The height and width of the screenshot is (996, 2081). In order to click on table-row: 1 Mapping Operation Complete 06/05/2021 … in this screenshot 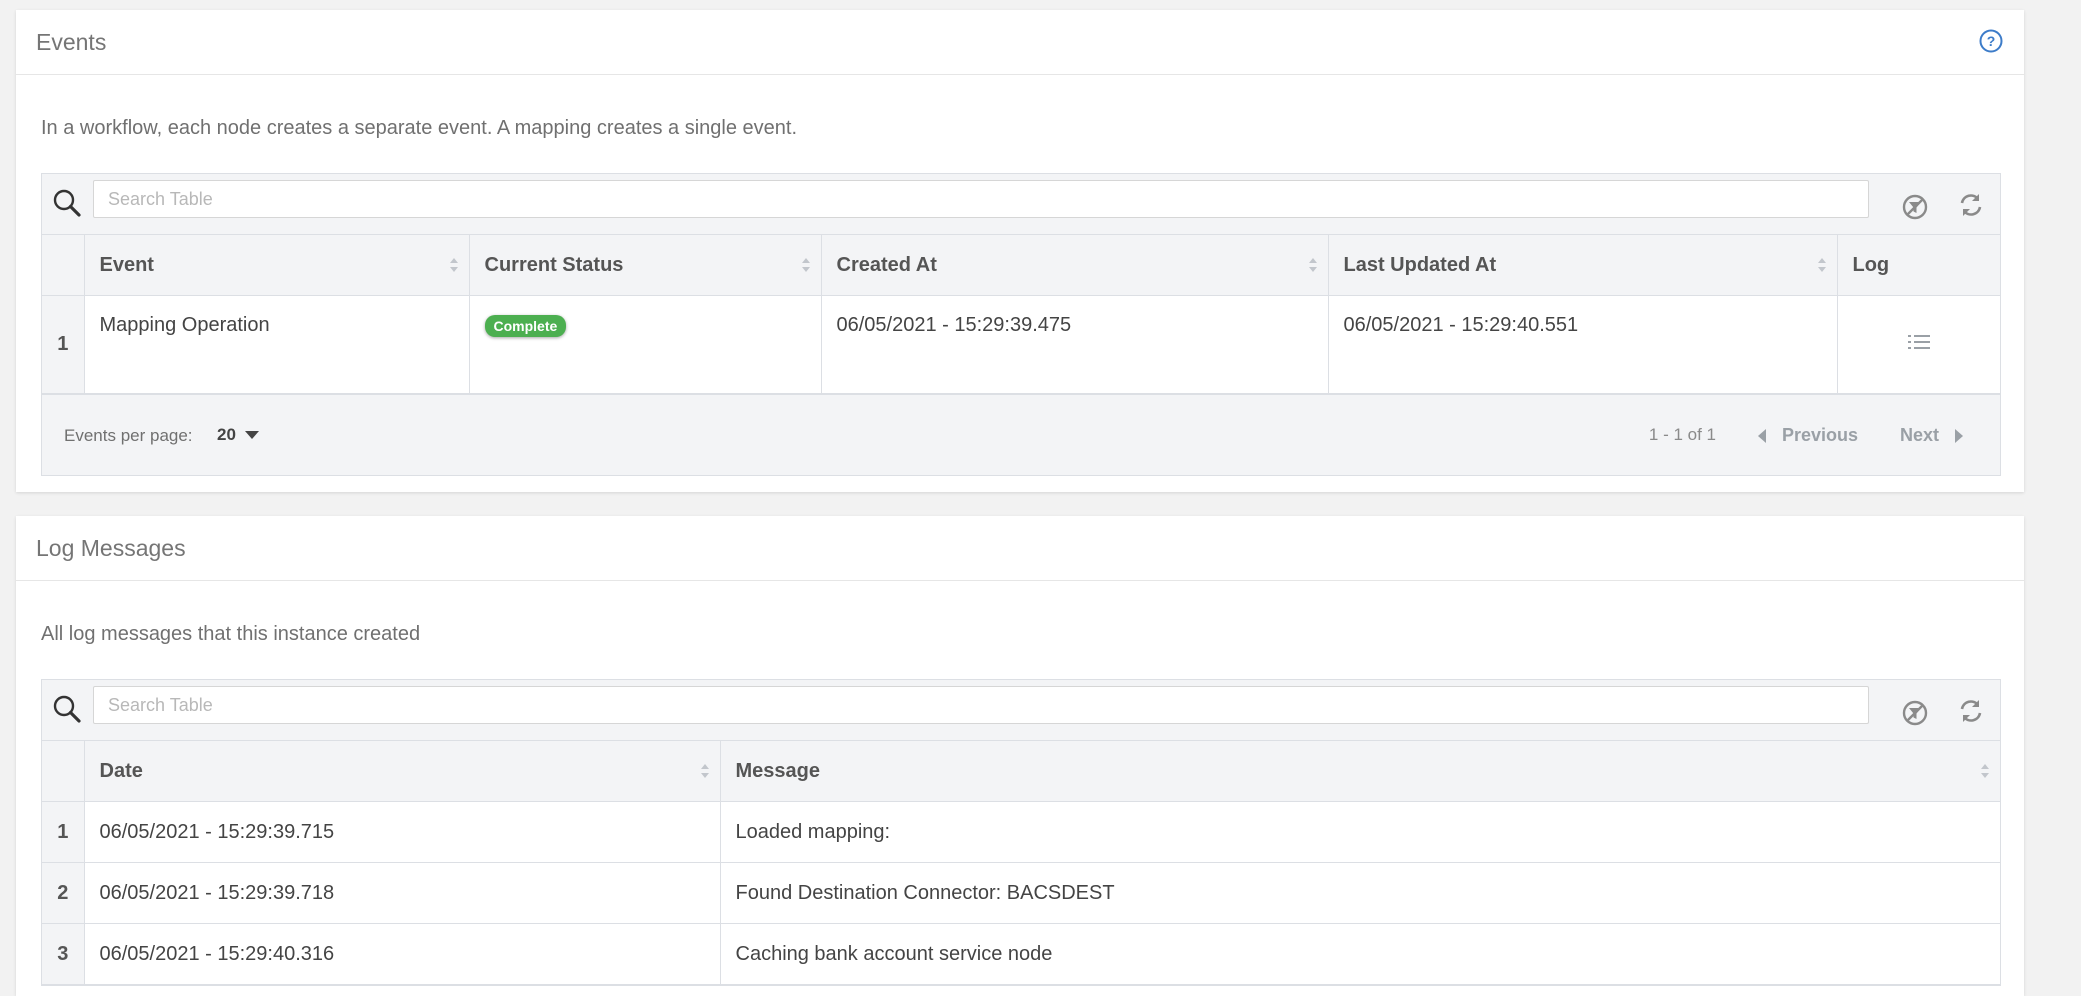, I will do `click(1021, 344)`.